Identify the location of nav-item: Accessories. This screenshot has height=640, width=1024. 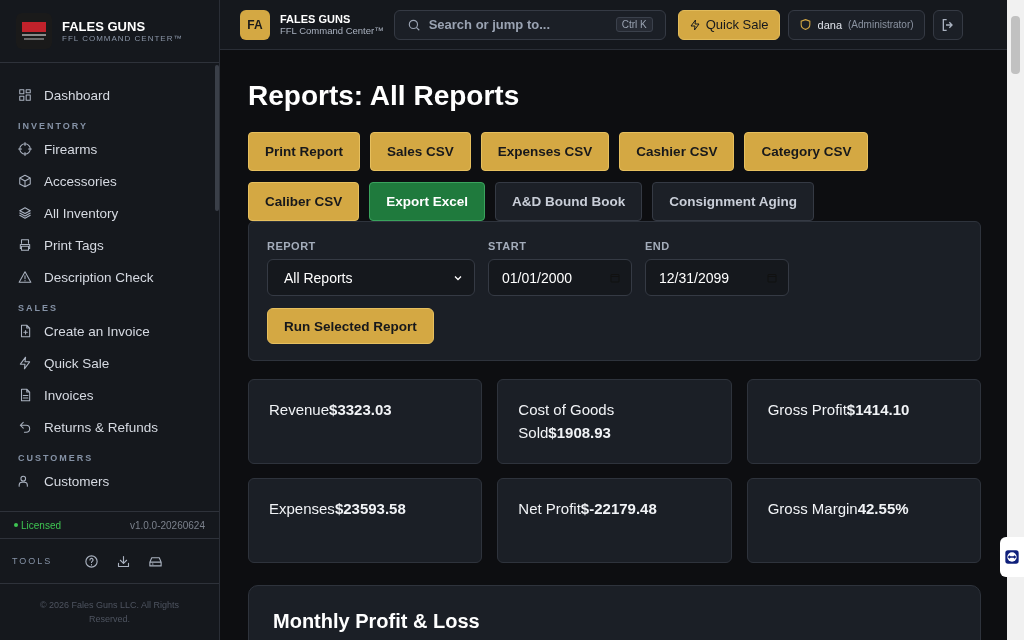
(118, 181).